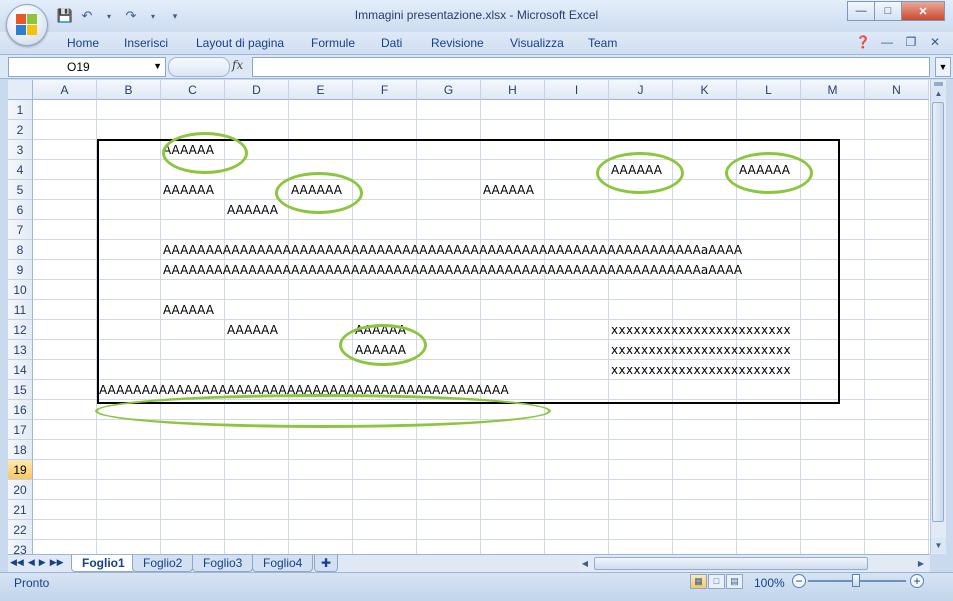 The width and height of the screenshot is (953, 601). Describe the element at coordinates (20, 450) in the screenshot. I see `row-header-18: 18` at that location.